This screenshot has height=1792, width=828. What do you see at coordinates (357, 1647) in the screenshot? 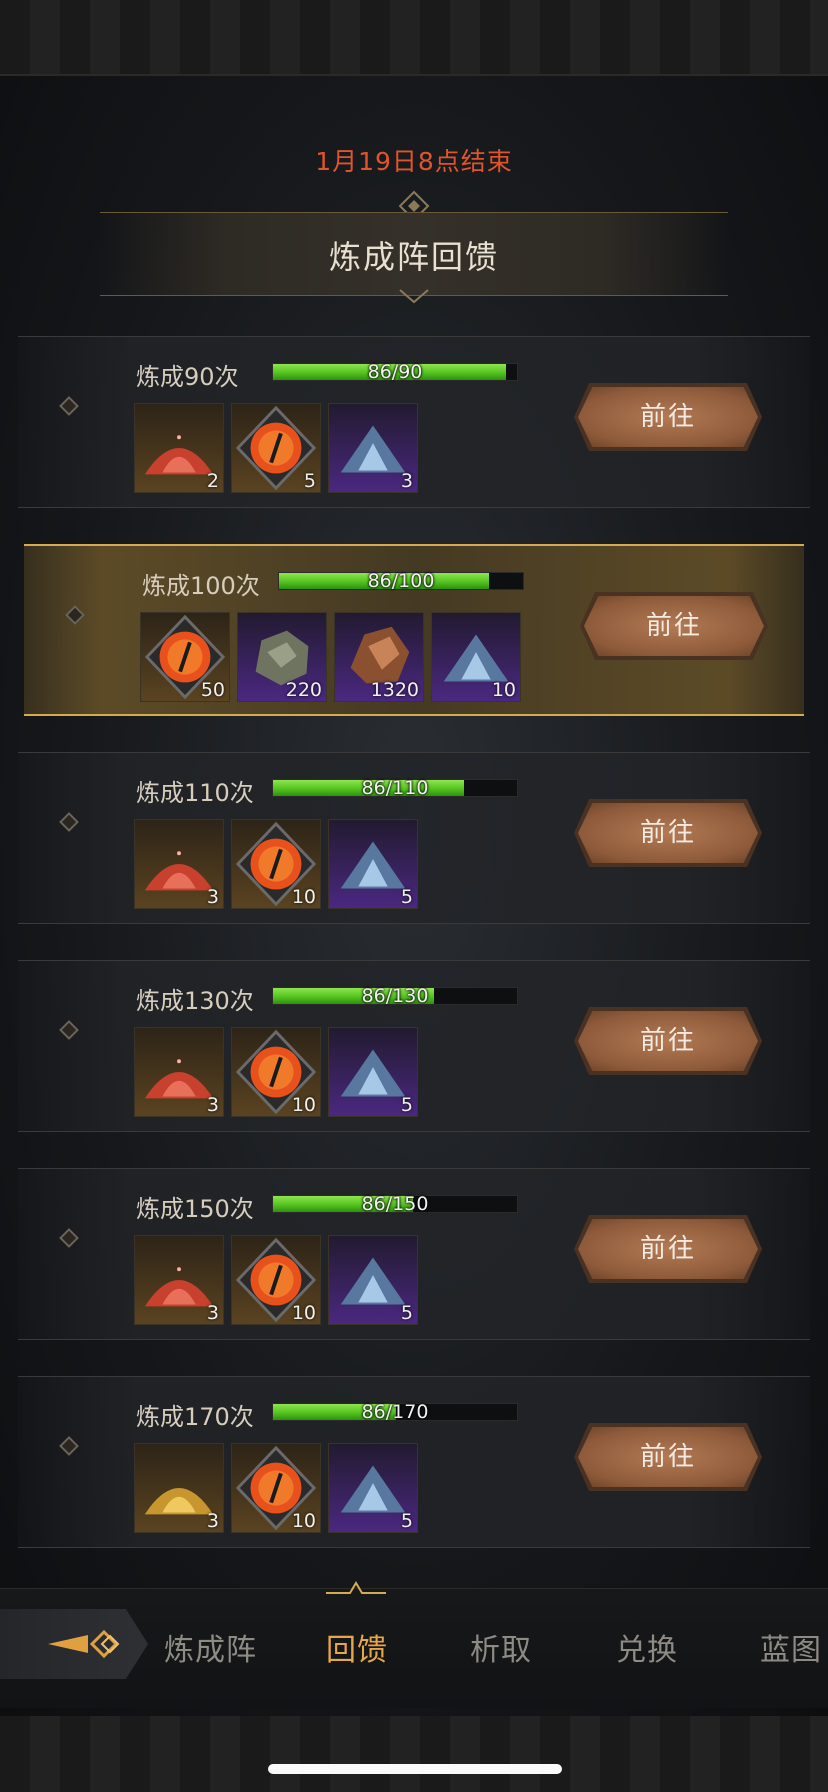
I see `tab-feedback: 回馈` at bounding box center [357, 1647].